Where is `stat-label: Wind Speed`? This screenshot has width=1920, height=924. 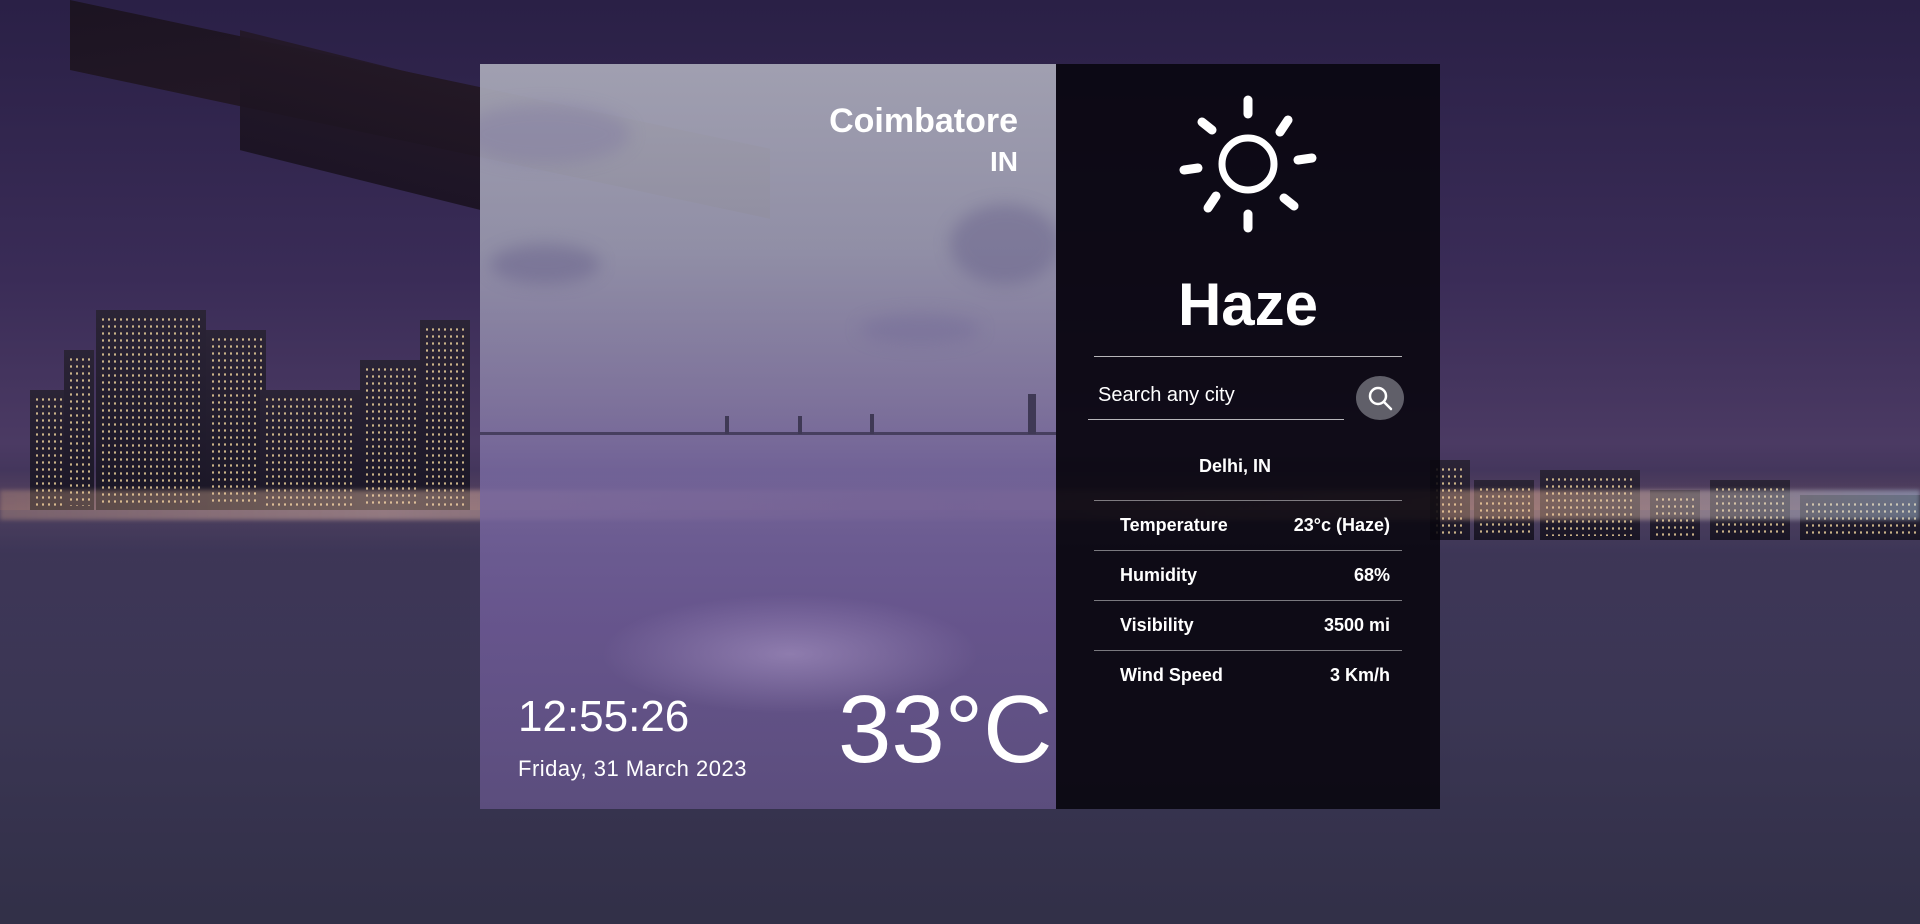
stat-label: Wind Speed is located at coordinates (1171, 675).